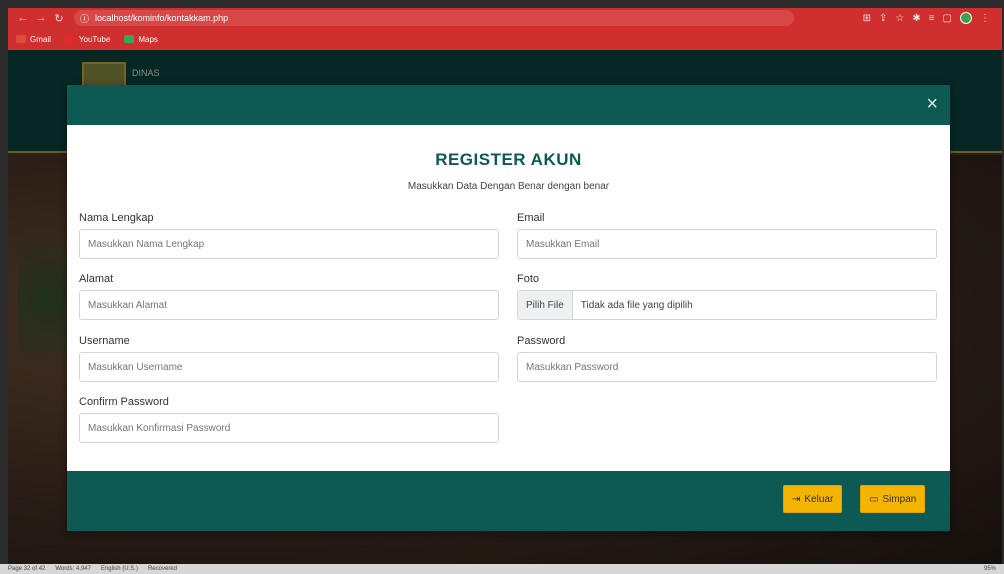 The width and height of the screenshot is (1004, 574). What do you see at coordinates (874, 499) in the screenshot?
I see `save-icon: ▭` at bounding box center [874, 499].